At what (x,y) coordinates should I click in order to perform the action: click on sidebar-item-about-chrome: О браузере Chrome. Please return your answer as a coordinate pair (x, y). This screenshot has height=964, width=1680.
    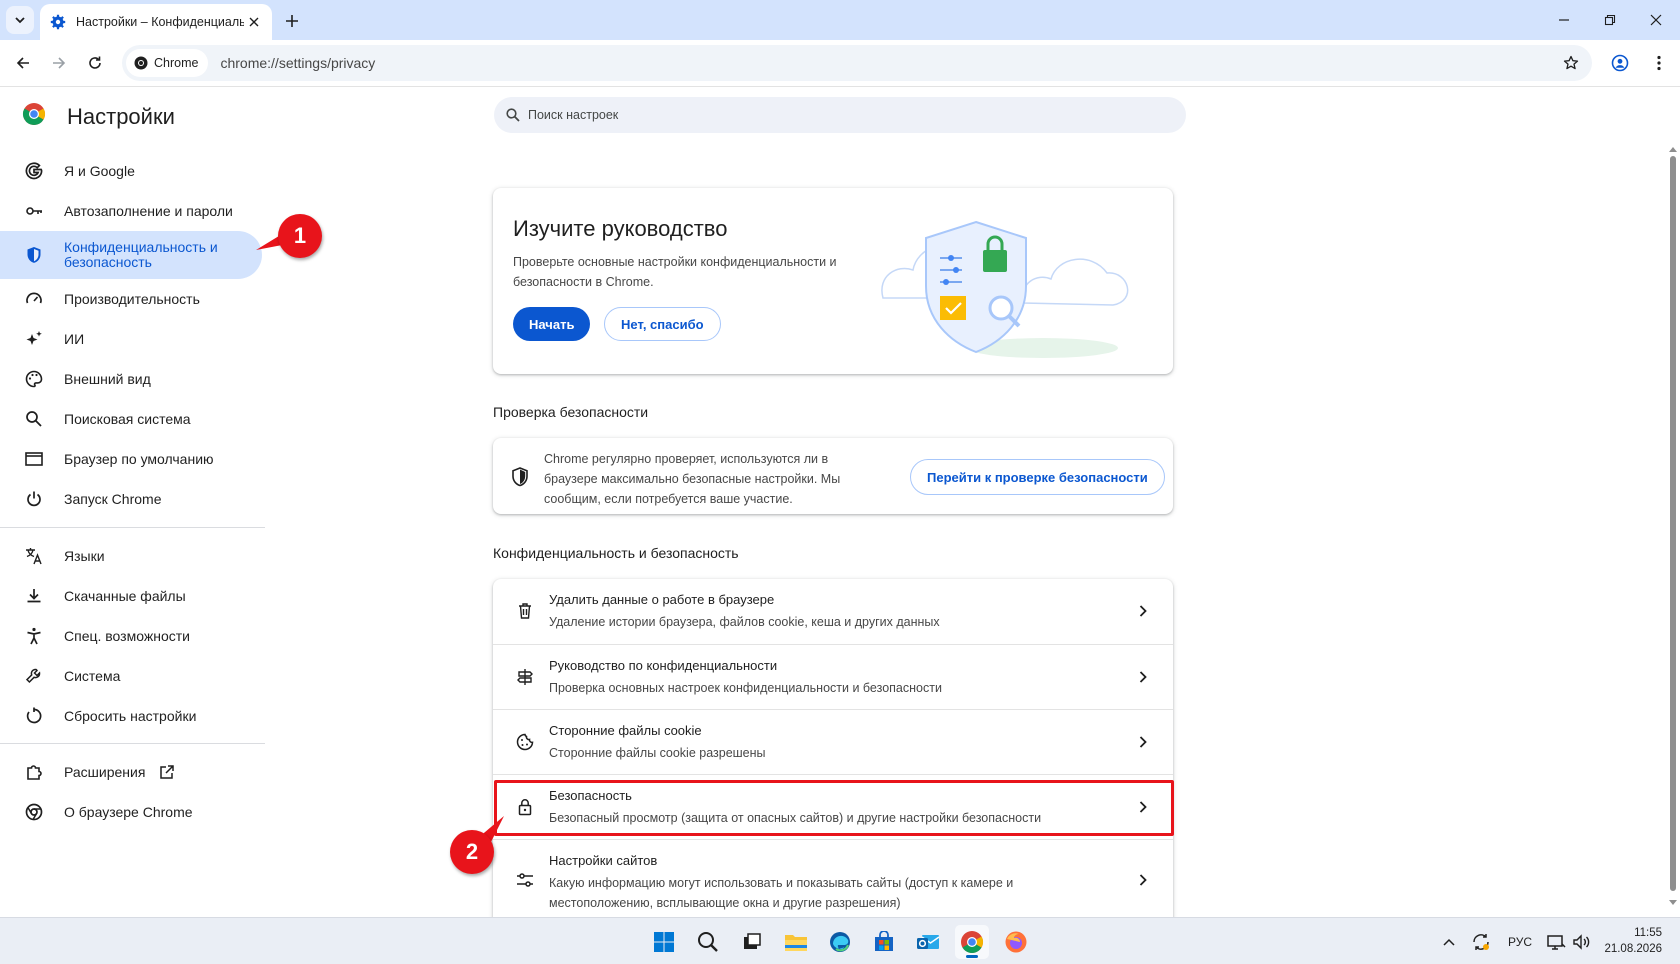
    Looking at the image, I should click on (131, 812).